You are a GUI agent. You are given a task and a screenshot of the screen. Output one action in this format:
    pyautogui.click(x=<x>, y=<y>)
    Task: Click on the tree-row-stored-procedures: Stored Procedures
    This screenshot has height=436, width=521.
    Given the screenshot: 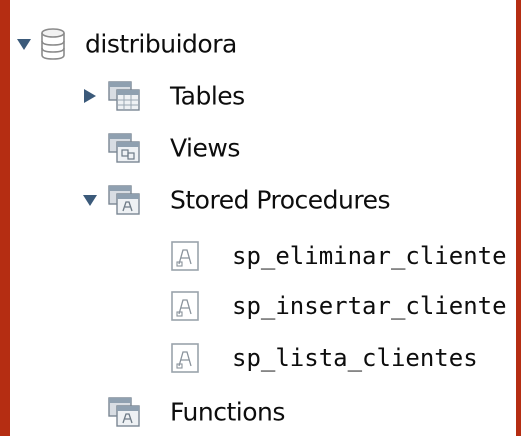 What is the action you would take?
    pyautogui.click(x=263, y=200)
    